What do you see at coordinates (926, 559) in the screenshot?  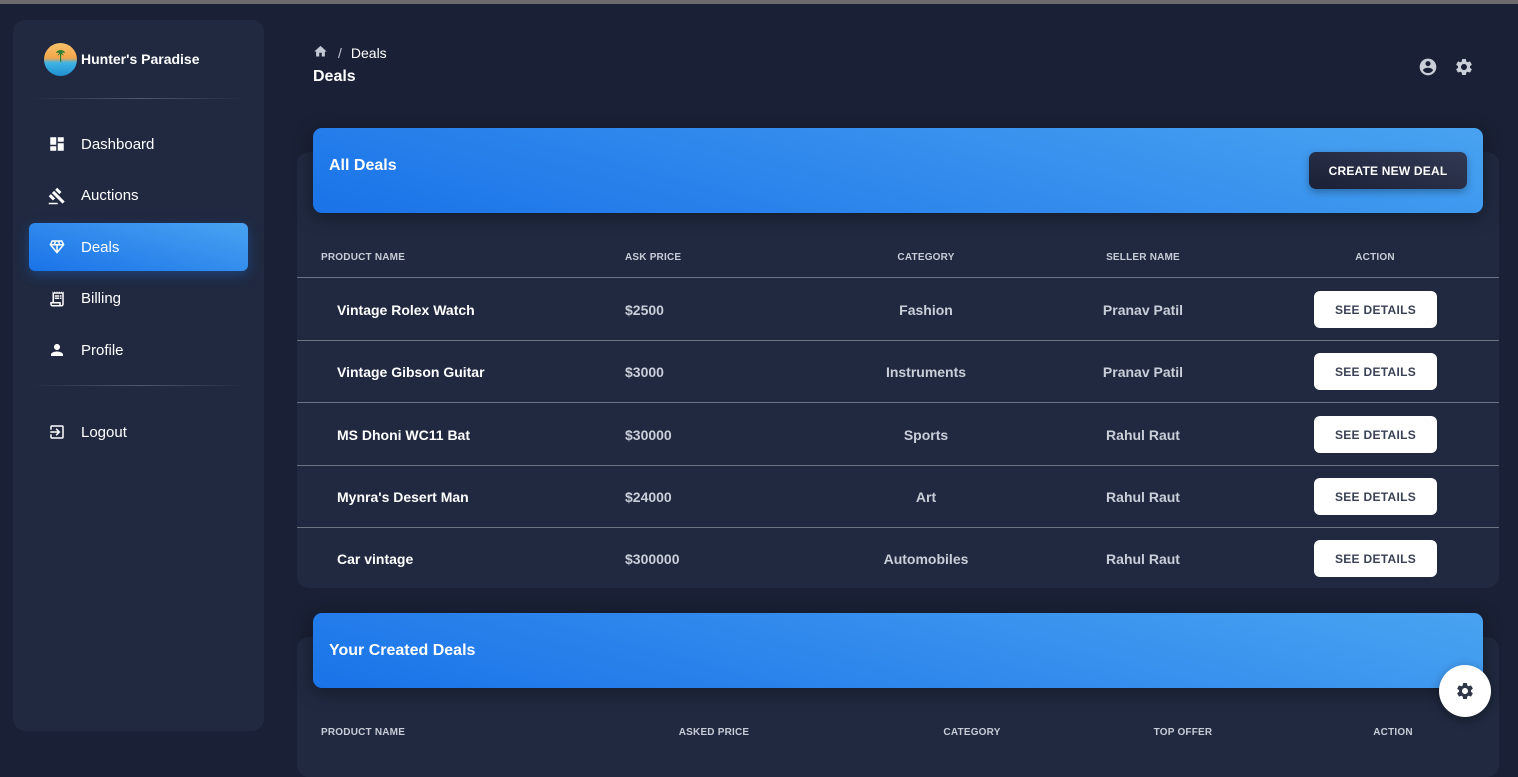 I see `category: Automobiles` at bounding box center [926, 559].